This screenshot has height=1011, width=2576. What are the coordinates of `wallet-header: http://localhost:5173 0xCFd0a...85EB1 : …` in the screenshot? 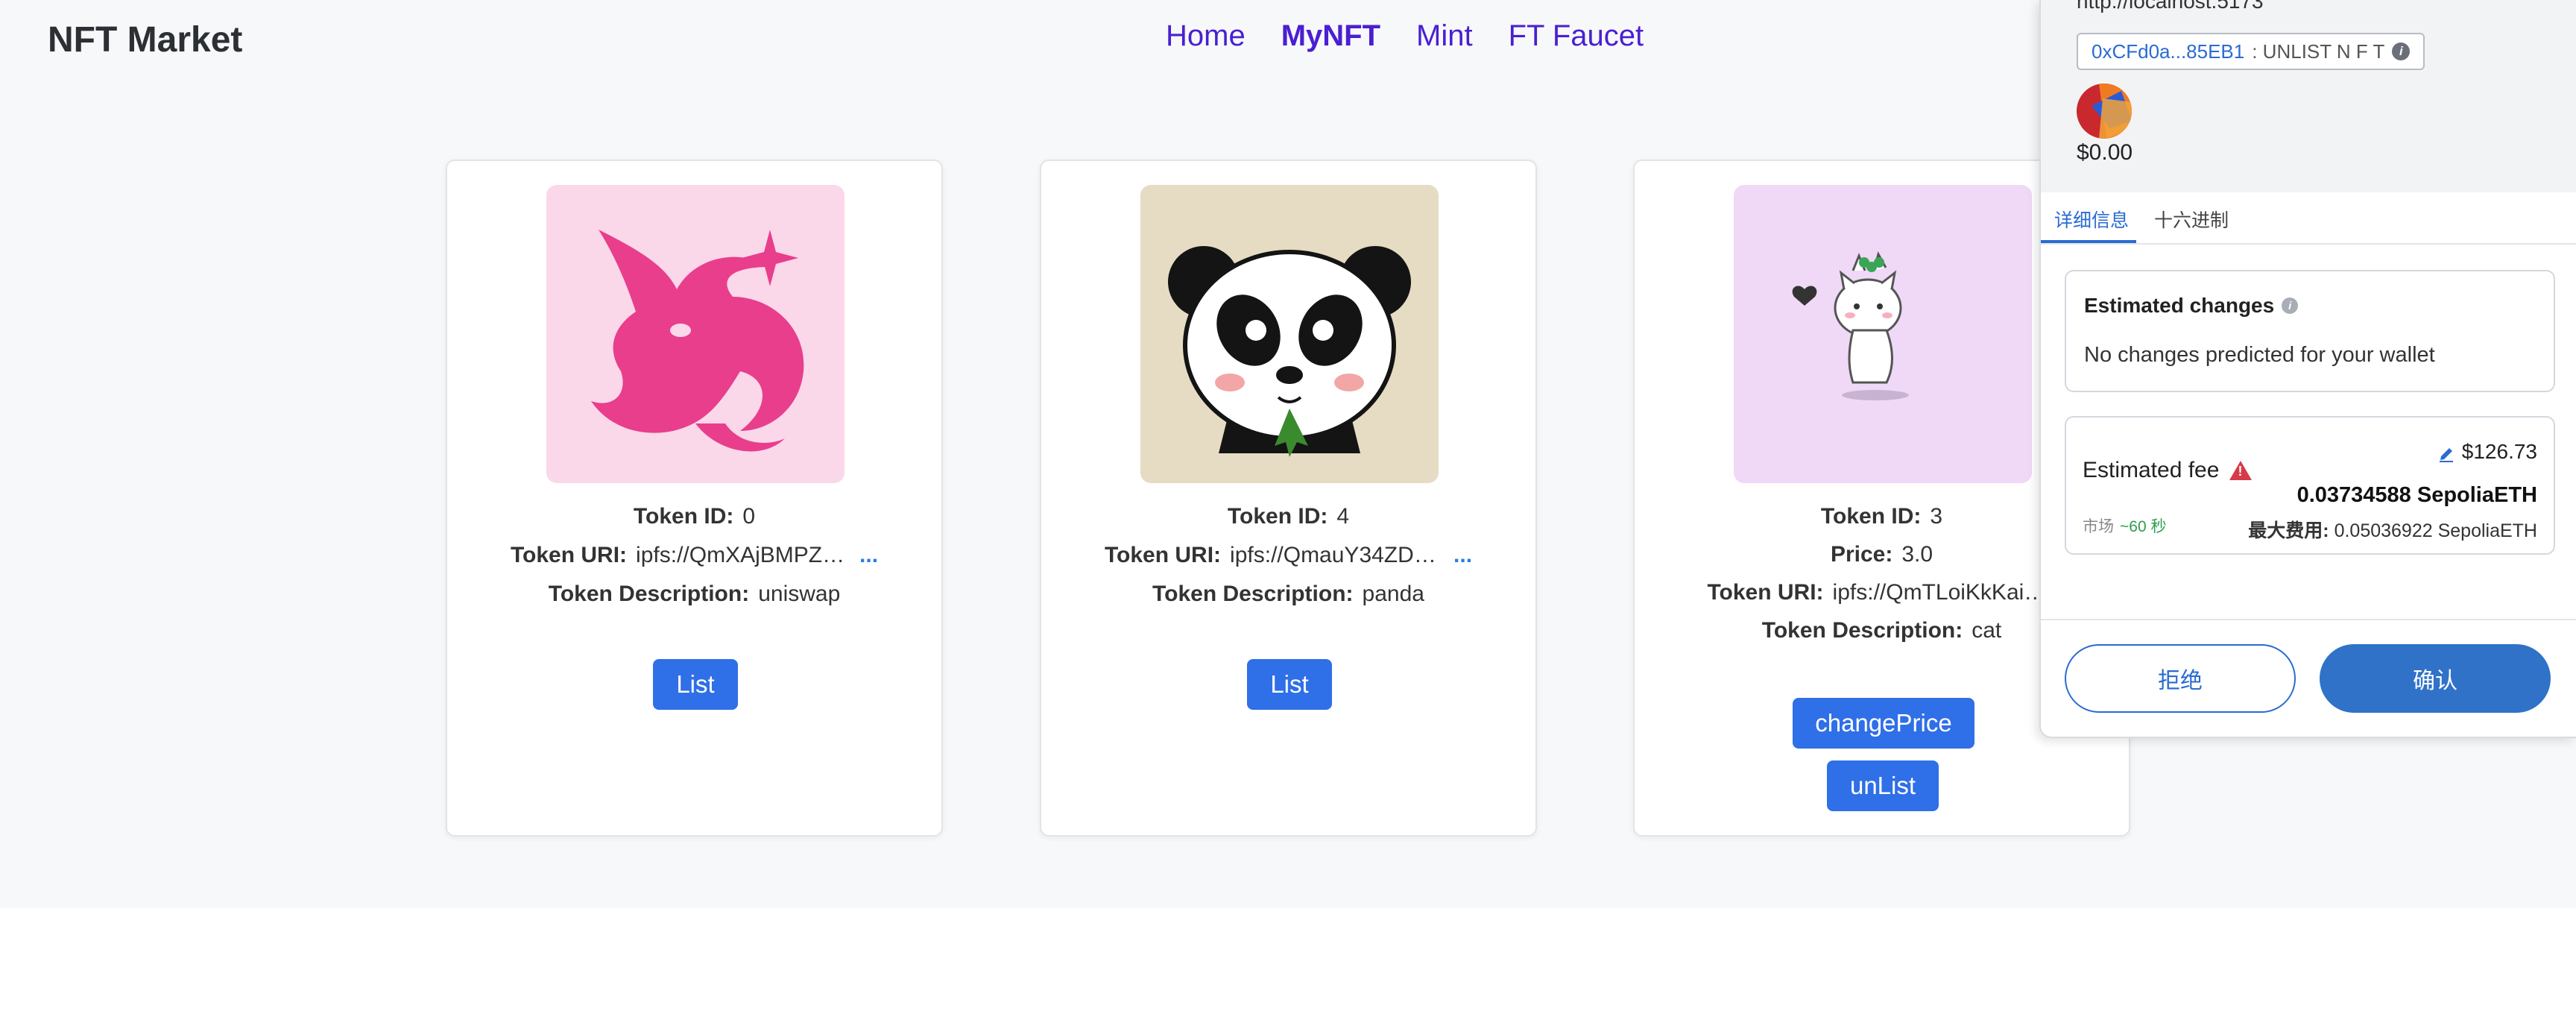 It's located at (2308, 96).